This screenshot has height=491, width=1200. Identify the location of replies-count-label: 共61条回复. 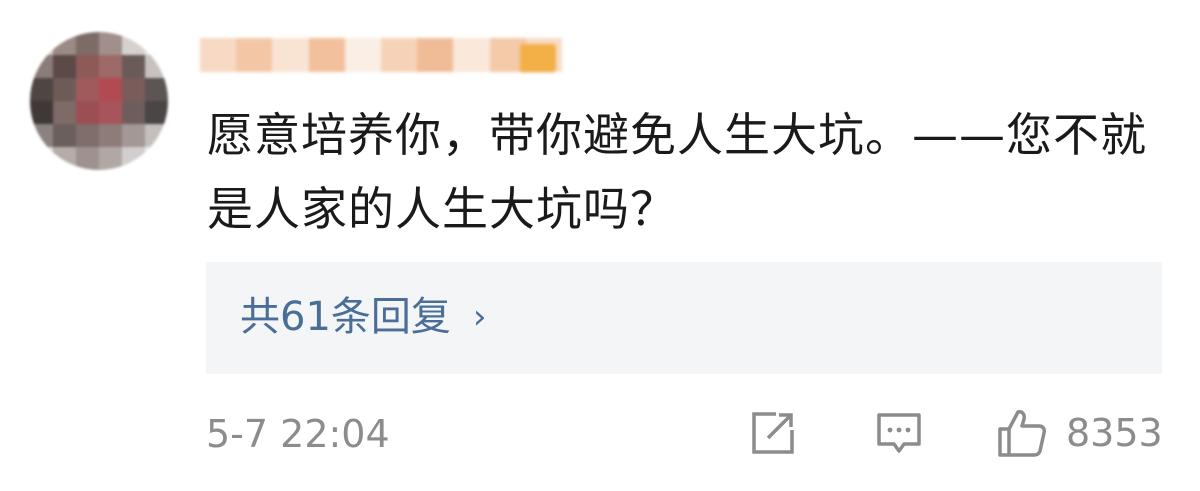
(345, 317).